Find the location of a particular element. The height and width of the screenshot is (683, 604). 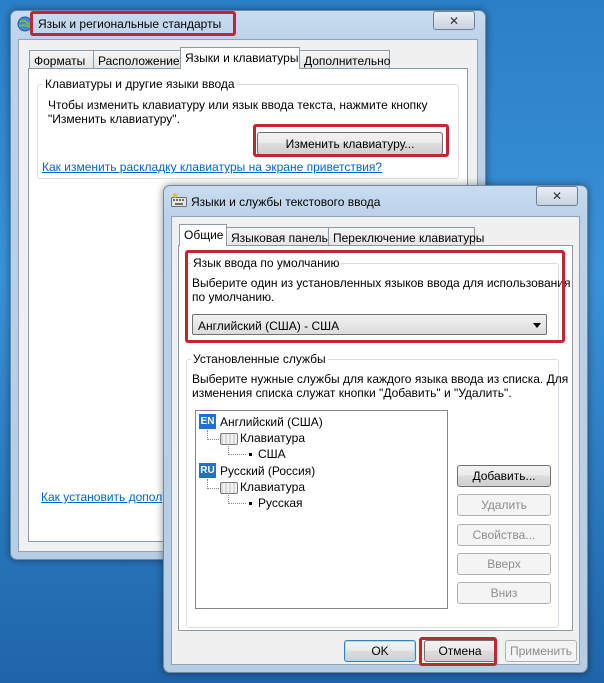

tree-item-en-keyboard: Клавиатура is located at coordinates (272, 438).